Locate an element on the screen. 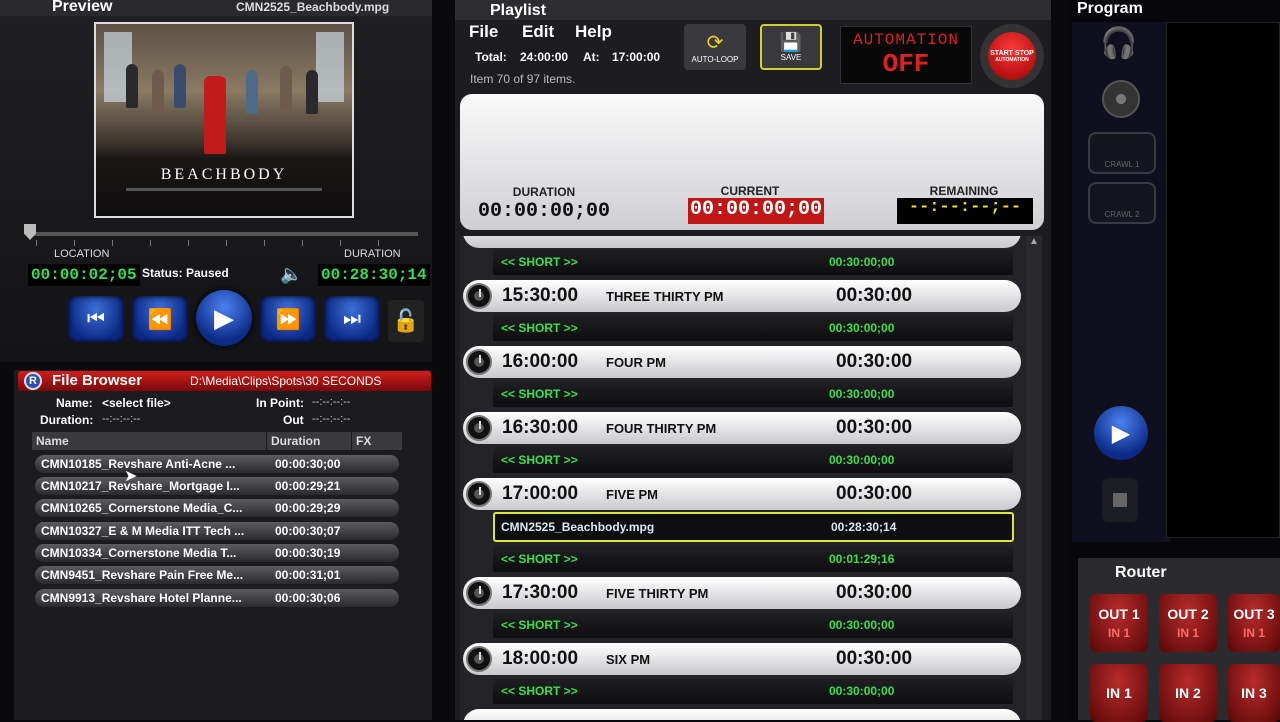 This screenshot has height=722, width=1280. duration-field-label: Duration: is located at coordinates (67, 420).